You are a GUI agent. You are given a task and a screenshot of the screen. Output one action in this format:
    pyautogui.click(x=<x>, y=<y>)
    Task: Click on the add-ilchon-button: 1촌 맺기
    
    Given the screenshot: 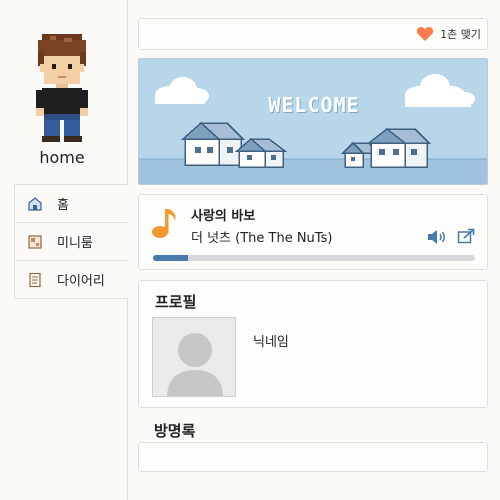 What is the action you would take?
    pyautogui.click(x=448, y=34)
    